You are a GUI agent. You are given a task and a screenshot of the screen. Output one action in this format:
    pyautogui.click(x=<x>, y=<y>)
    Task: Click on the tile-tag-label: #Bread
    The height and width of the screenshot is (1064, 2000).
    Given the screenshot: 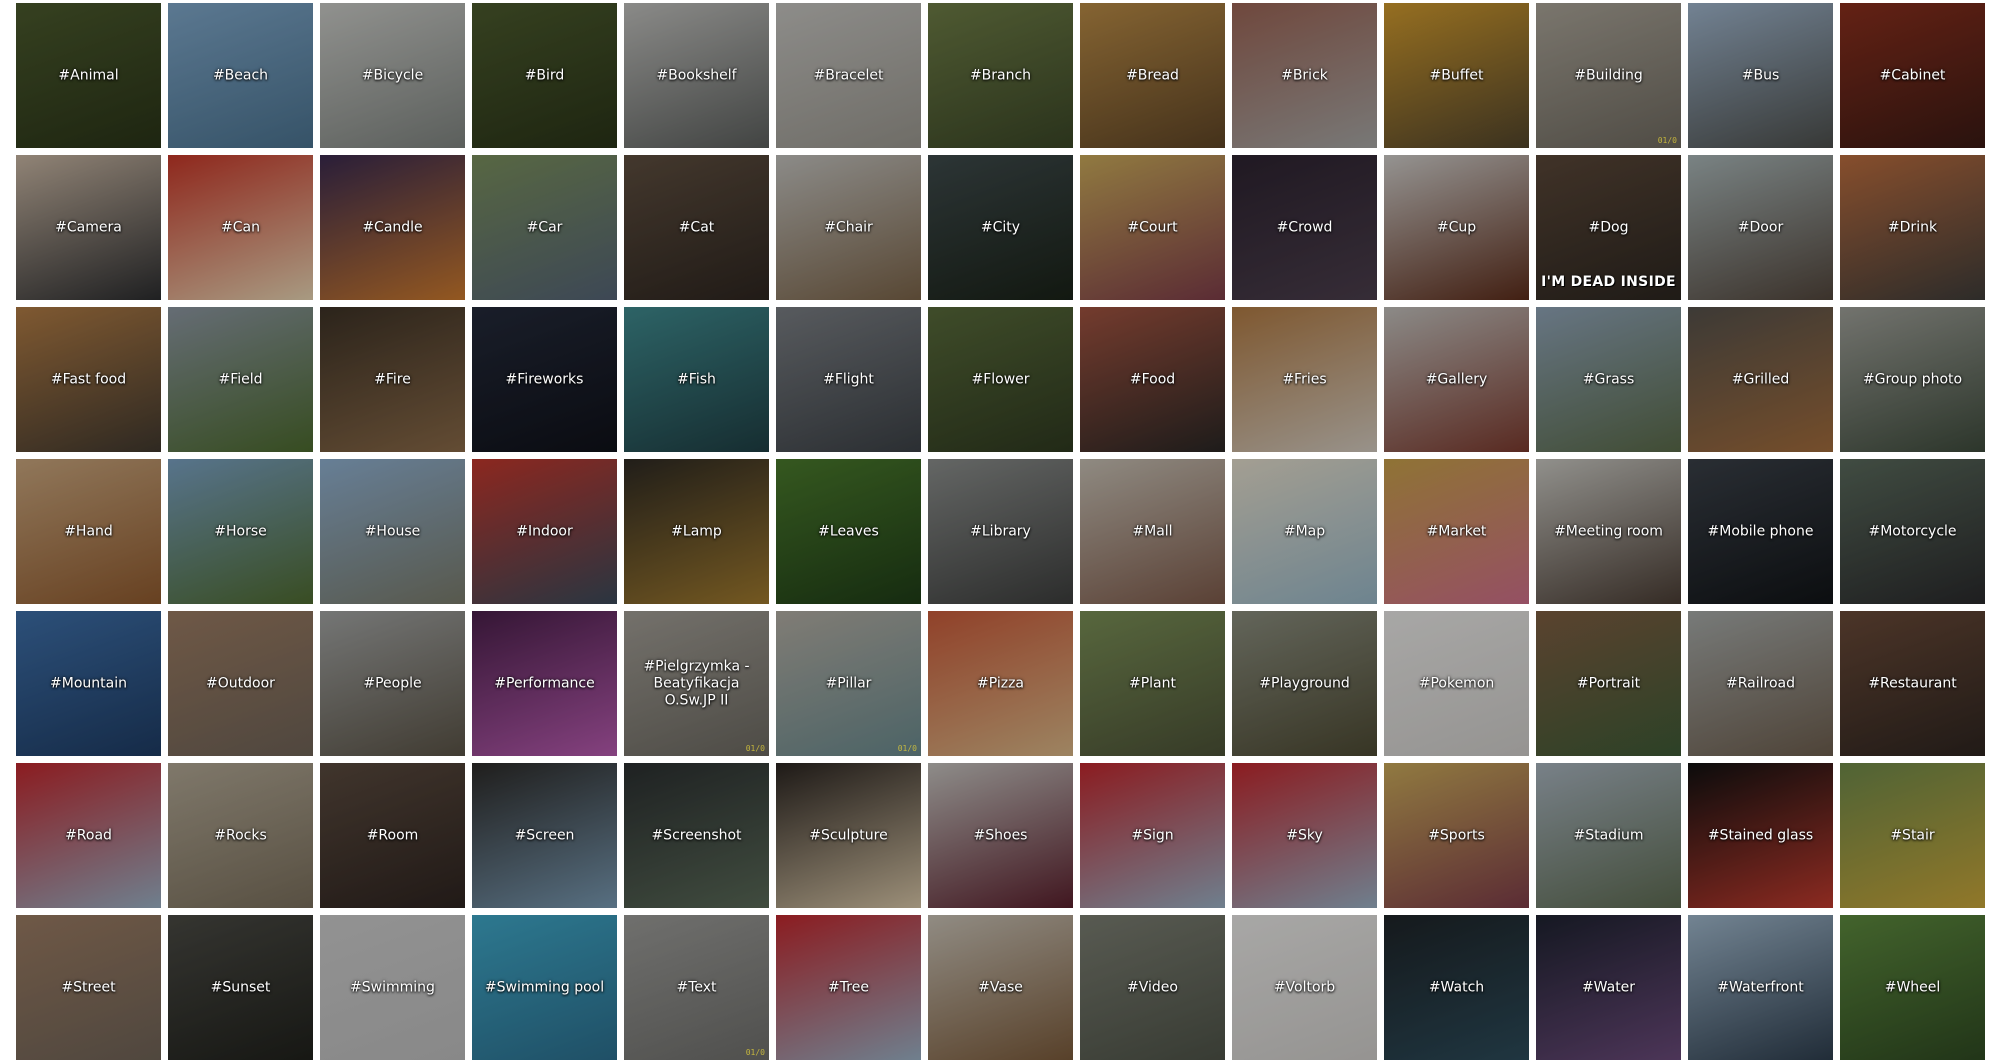 What is the action you would take?
    pyautogui.click(x=1152, y=75)
    